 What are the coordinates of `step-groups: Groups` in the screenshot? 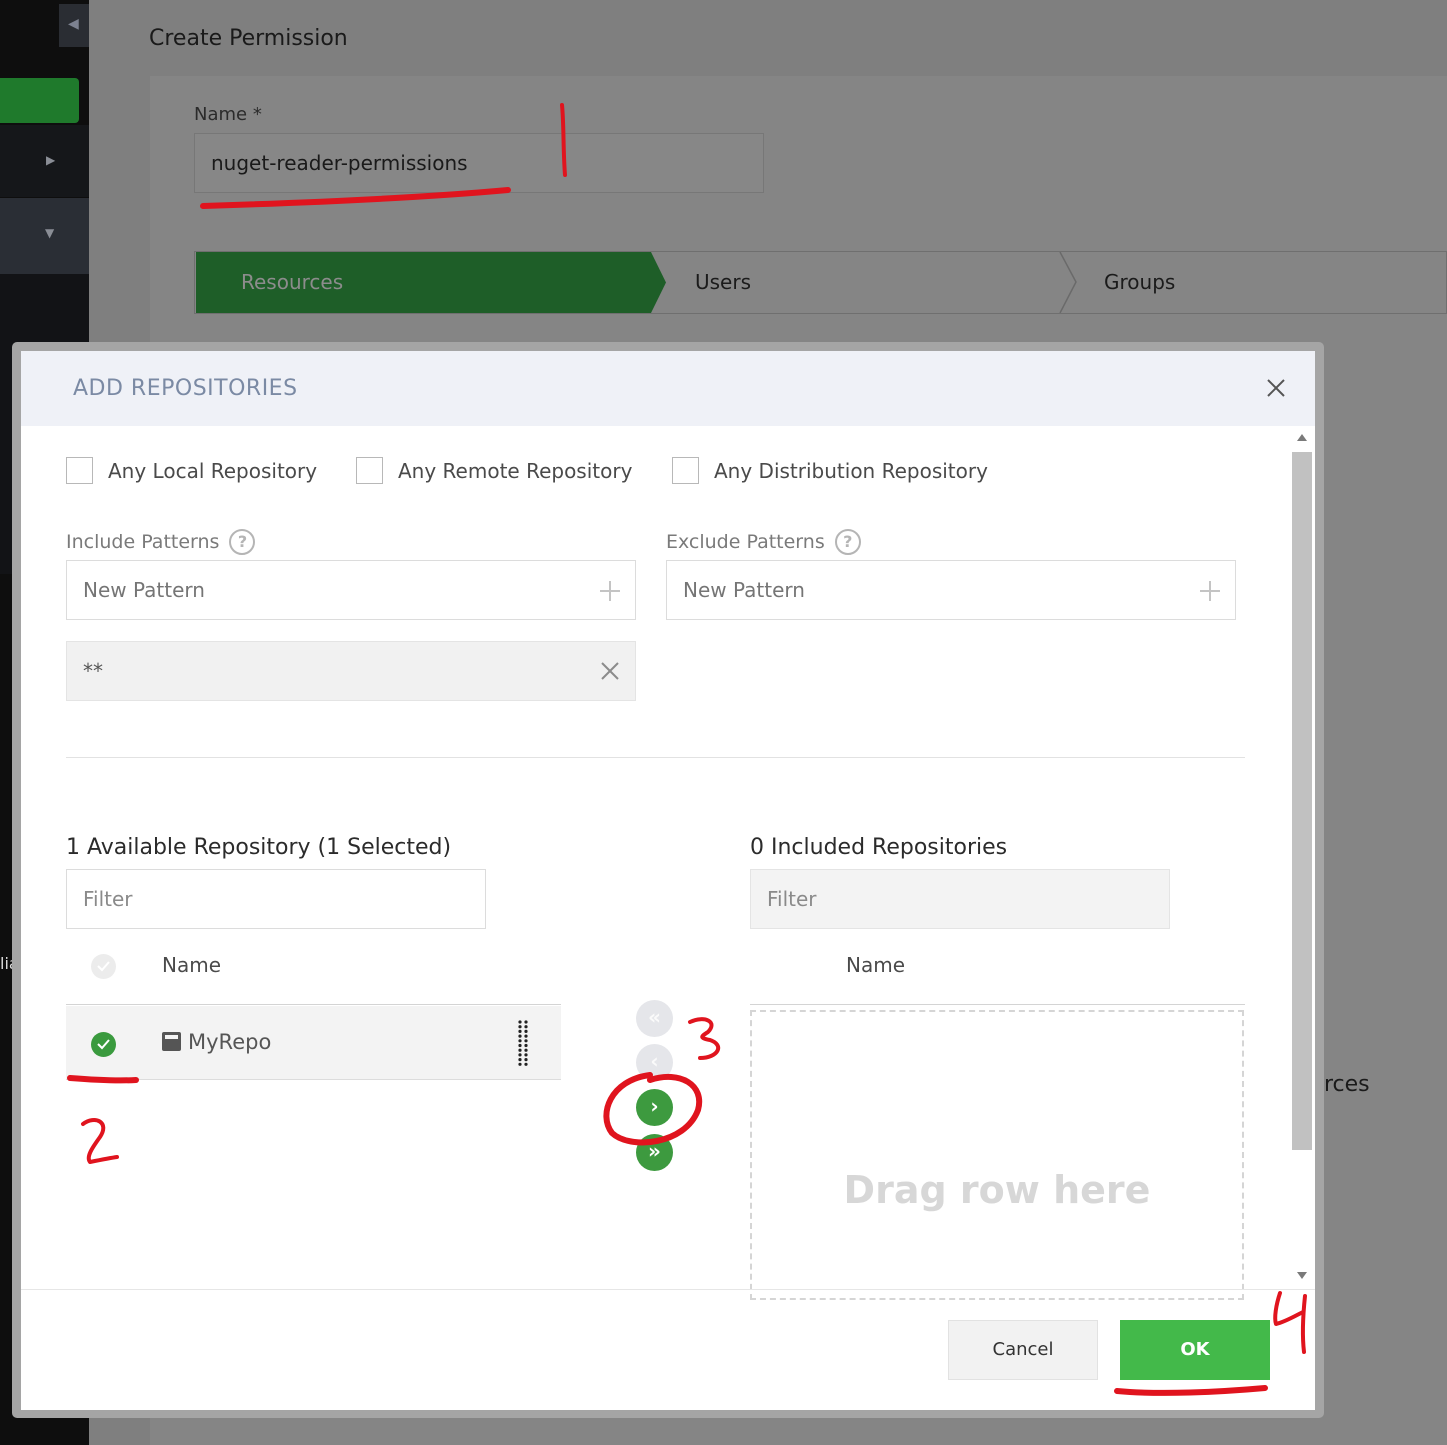 It's located at (1139, 282).